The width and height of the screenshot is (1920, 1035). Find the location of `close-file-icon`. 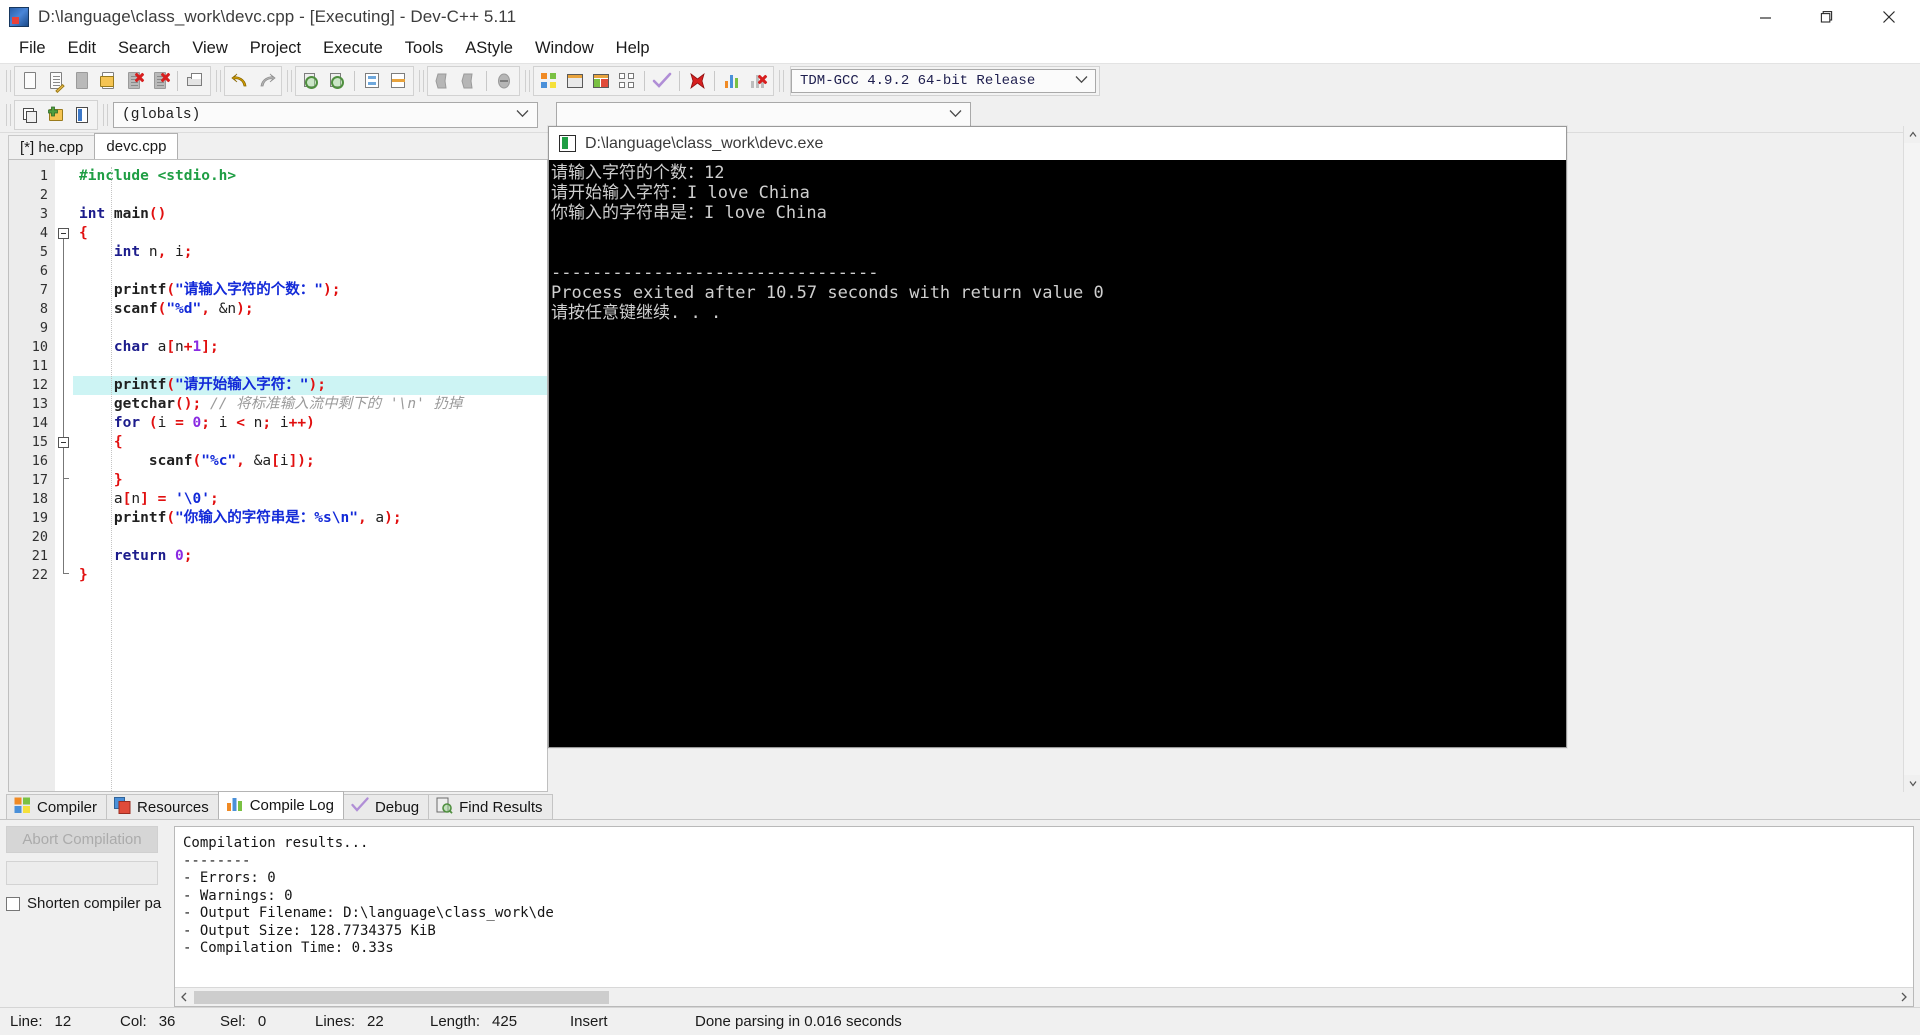

close-file-icon is located at coordinates (134, 81).